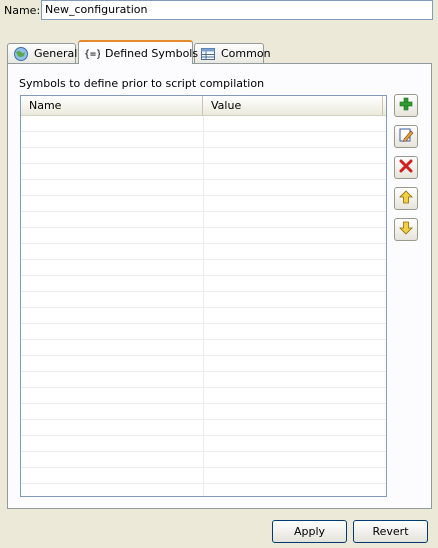  I want to click on tab-common: Common, so click(232, 53).